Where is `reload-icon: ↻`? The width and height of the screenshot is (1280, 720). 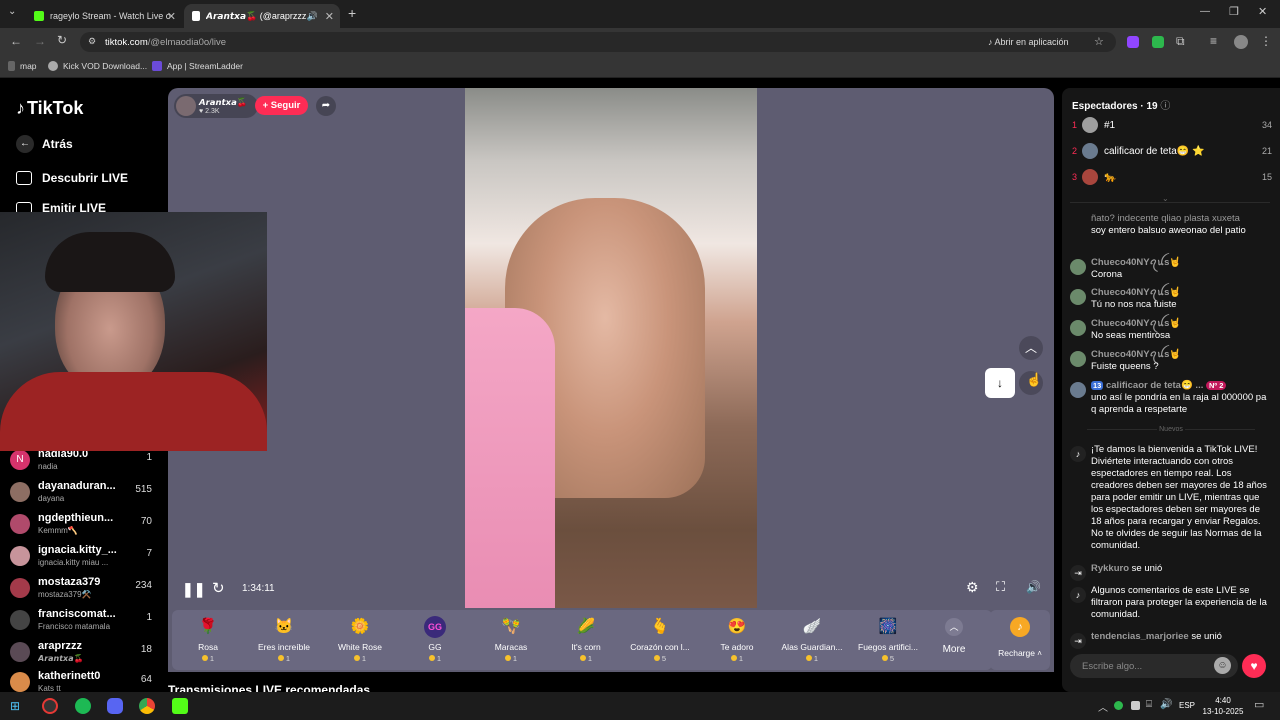 reload-icon: ↻ is located at coordinates (62, 40).